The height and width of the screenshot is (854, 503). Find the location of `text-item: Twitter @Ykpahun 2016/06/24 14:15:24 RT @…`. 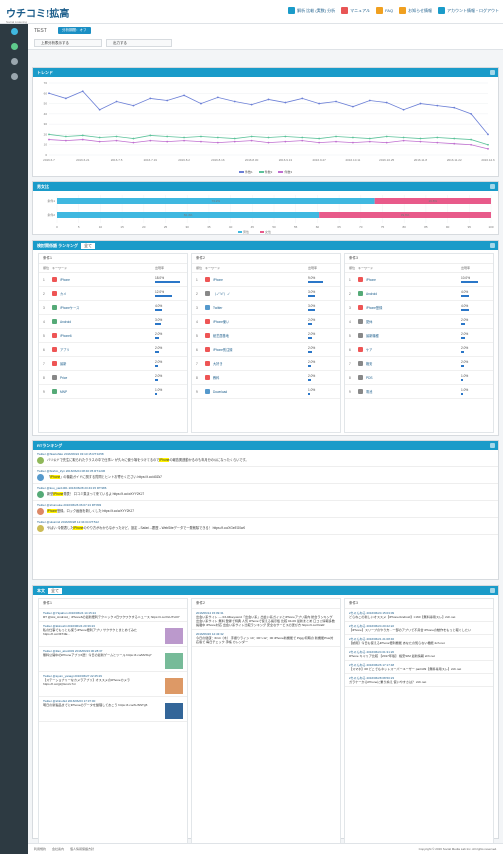

text-item: Twitter @Ykpahun 2016/06/24 14:15:24 RT @… is located at coordinates (113, 615).